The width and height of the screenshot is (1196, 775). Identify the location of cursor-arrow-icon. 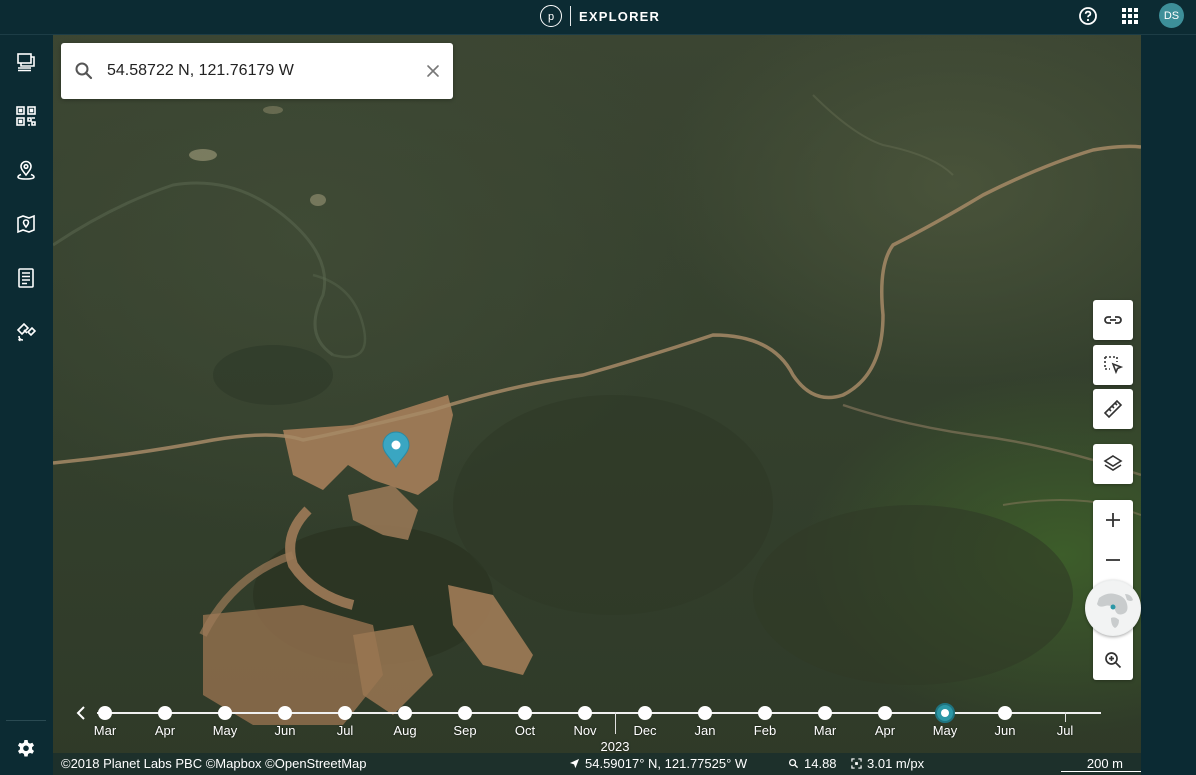
(574, 763).